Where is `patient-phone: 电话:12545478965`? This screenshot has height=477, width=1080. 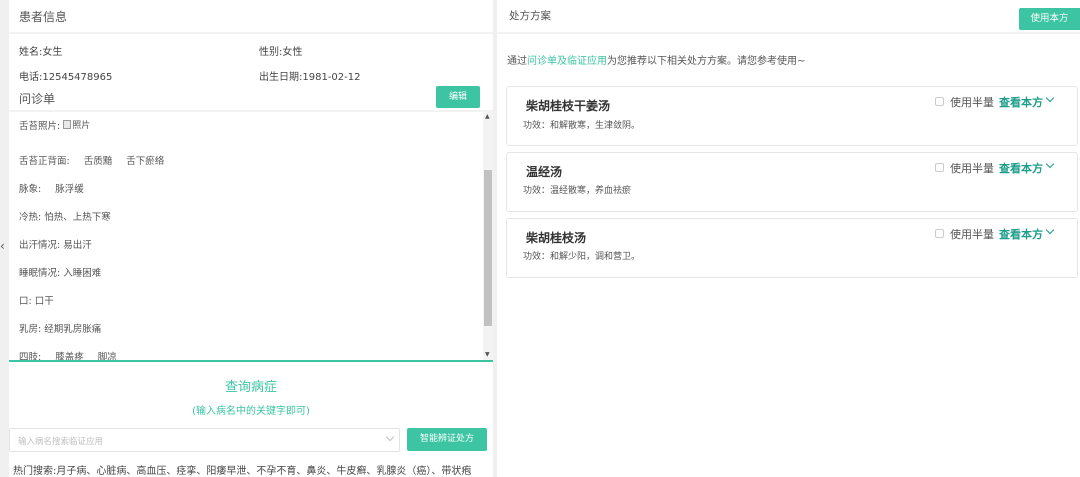 patient-phone: 电话:12545478965 is located at coordinates (66, 77).